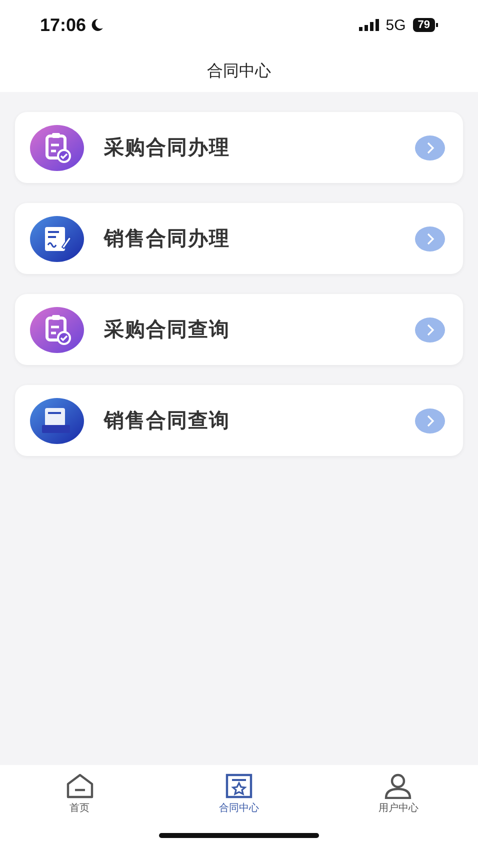  Describe the element at coordinates (57, 238) in the screenshot. I see `signature-document-icon` at that location.